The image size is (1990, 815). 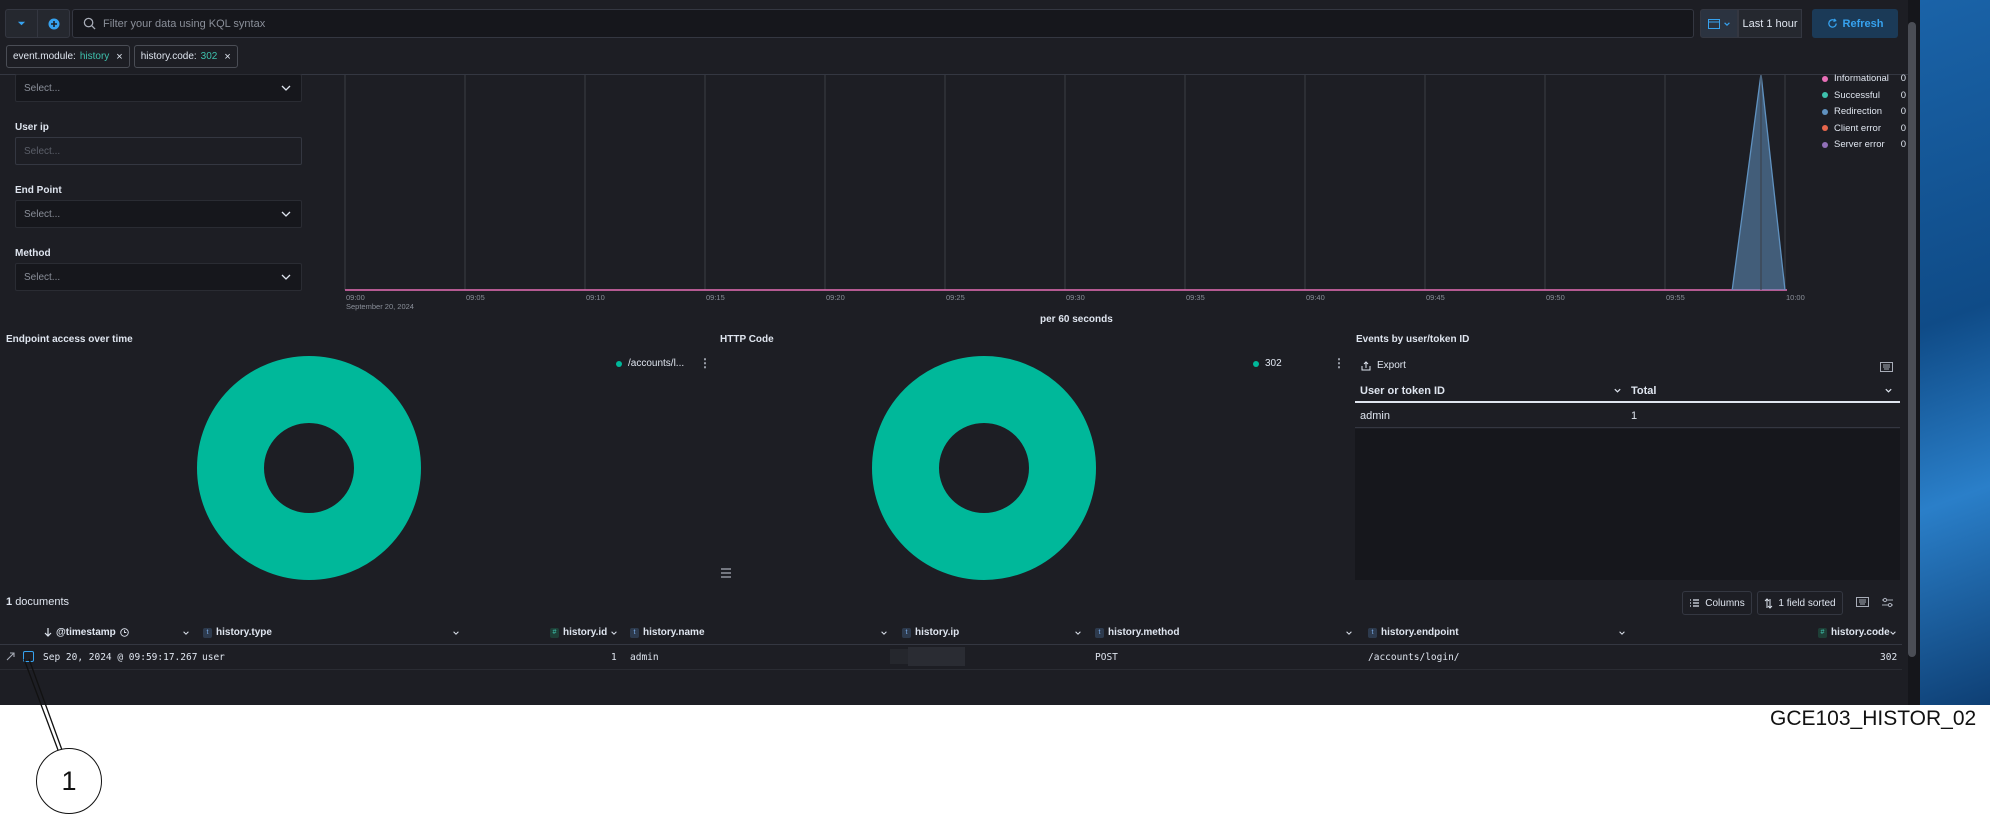 I want to click on column-header-method: t history.method, so click(x=1137, y=632).